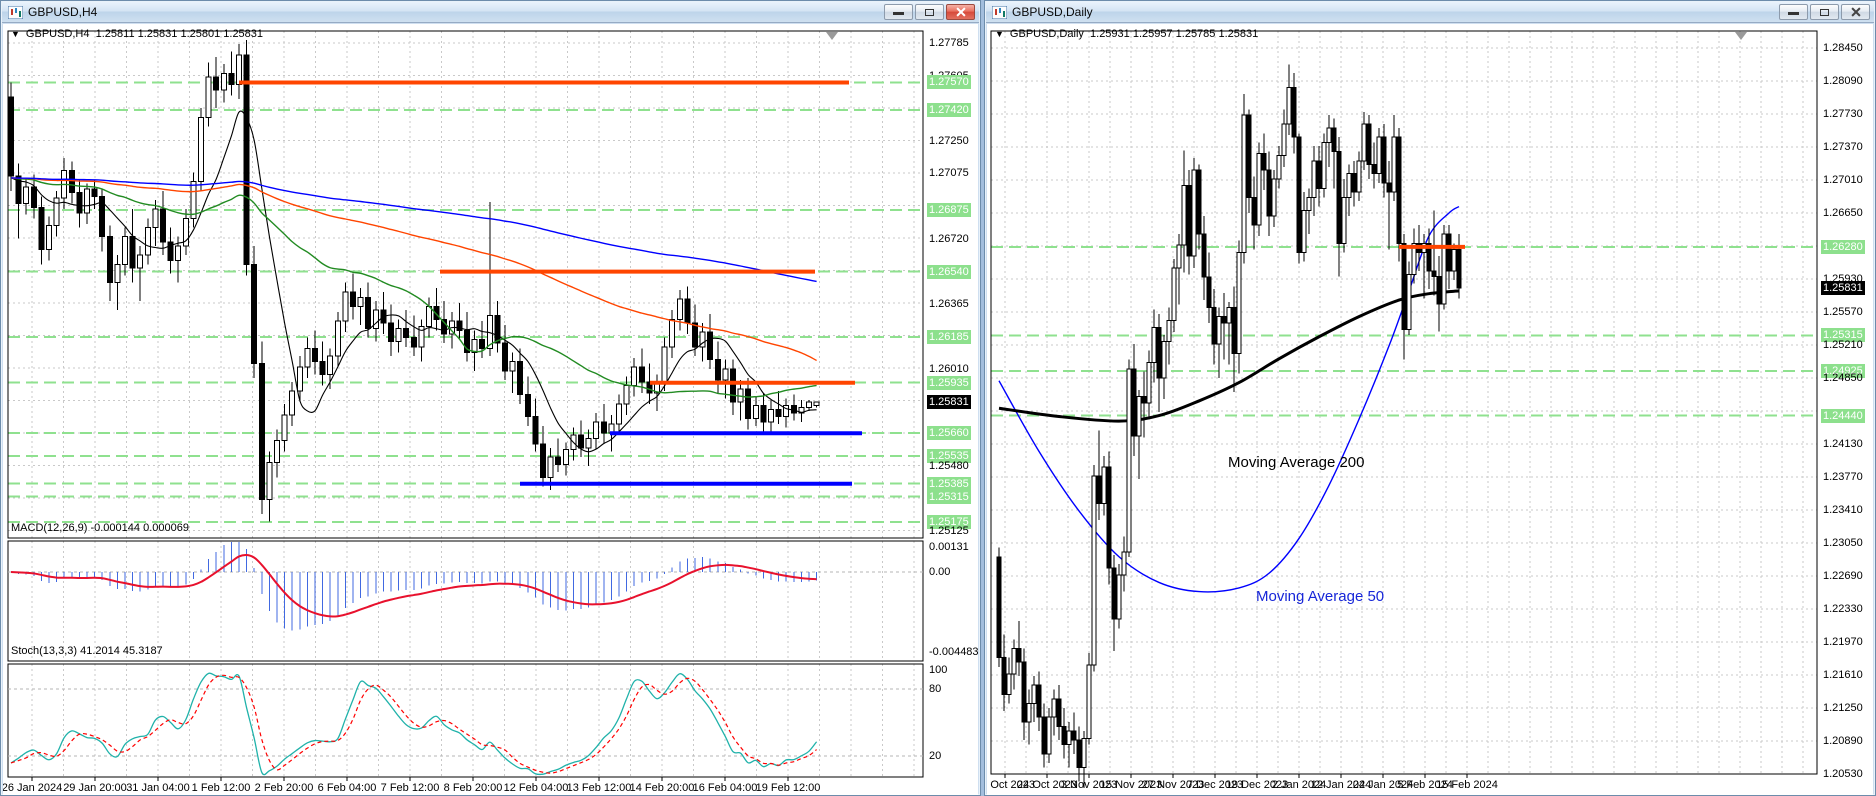  I want to click on price-axis-label: 1.24130, so click(1843, 444).